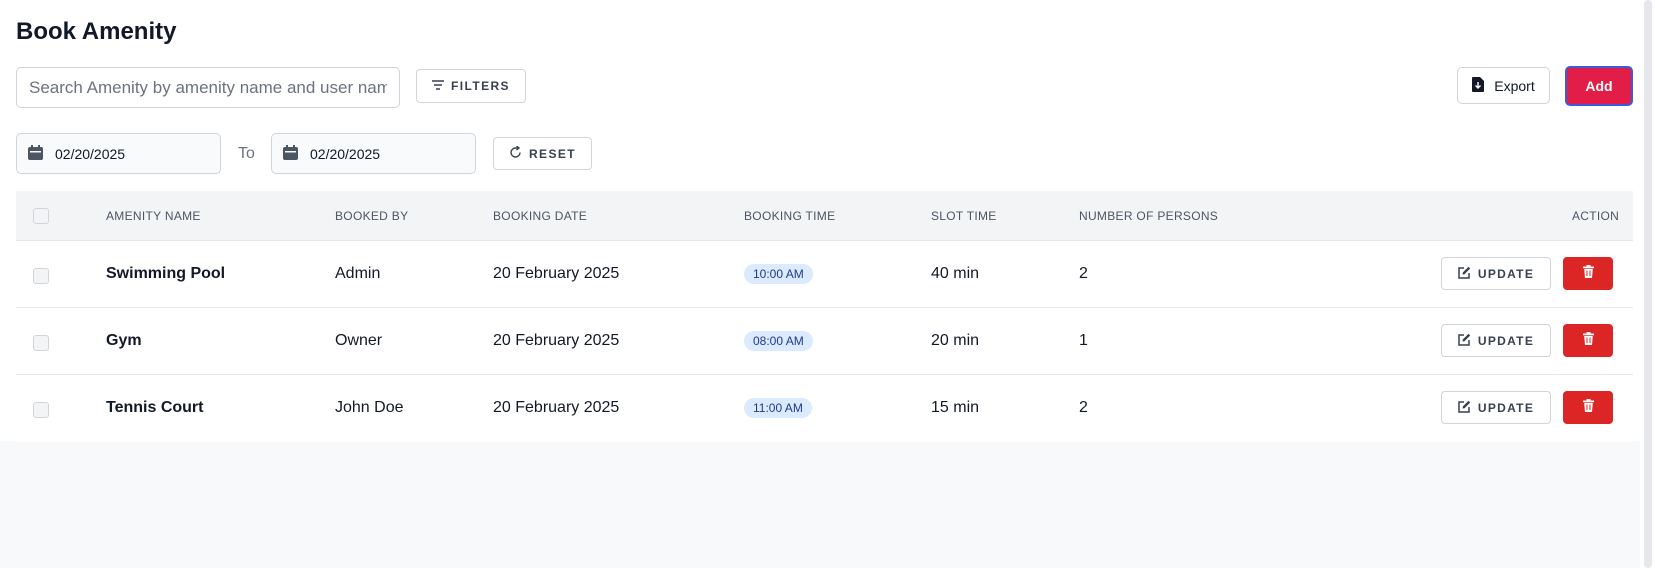  I want to click on column-header-booked-by: BOOKED BY, so click(371, 216).